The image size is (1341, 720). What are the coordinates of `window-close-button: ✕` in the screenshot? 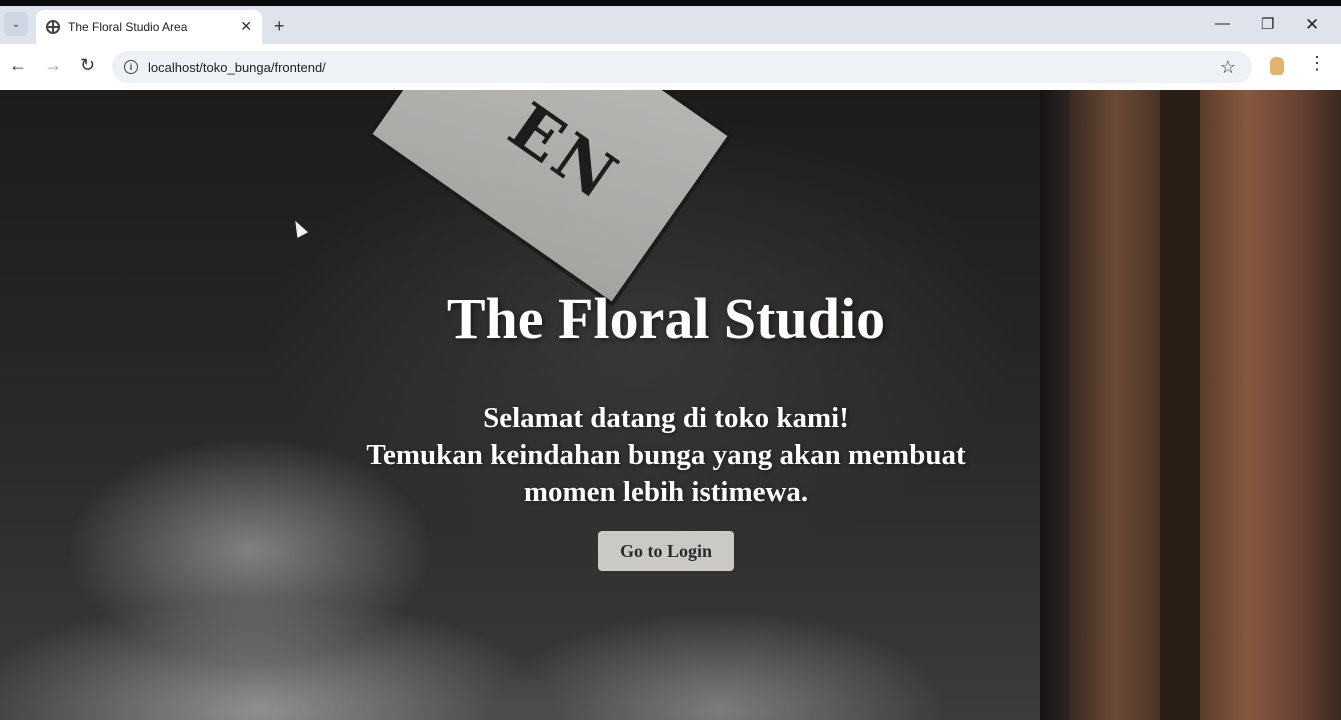 It's located at (1312, 25).